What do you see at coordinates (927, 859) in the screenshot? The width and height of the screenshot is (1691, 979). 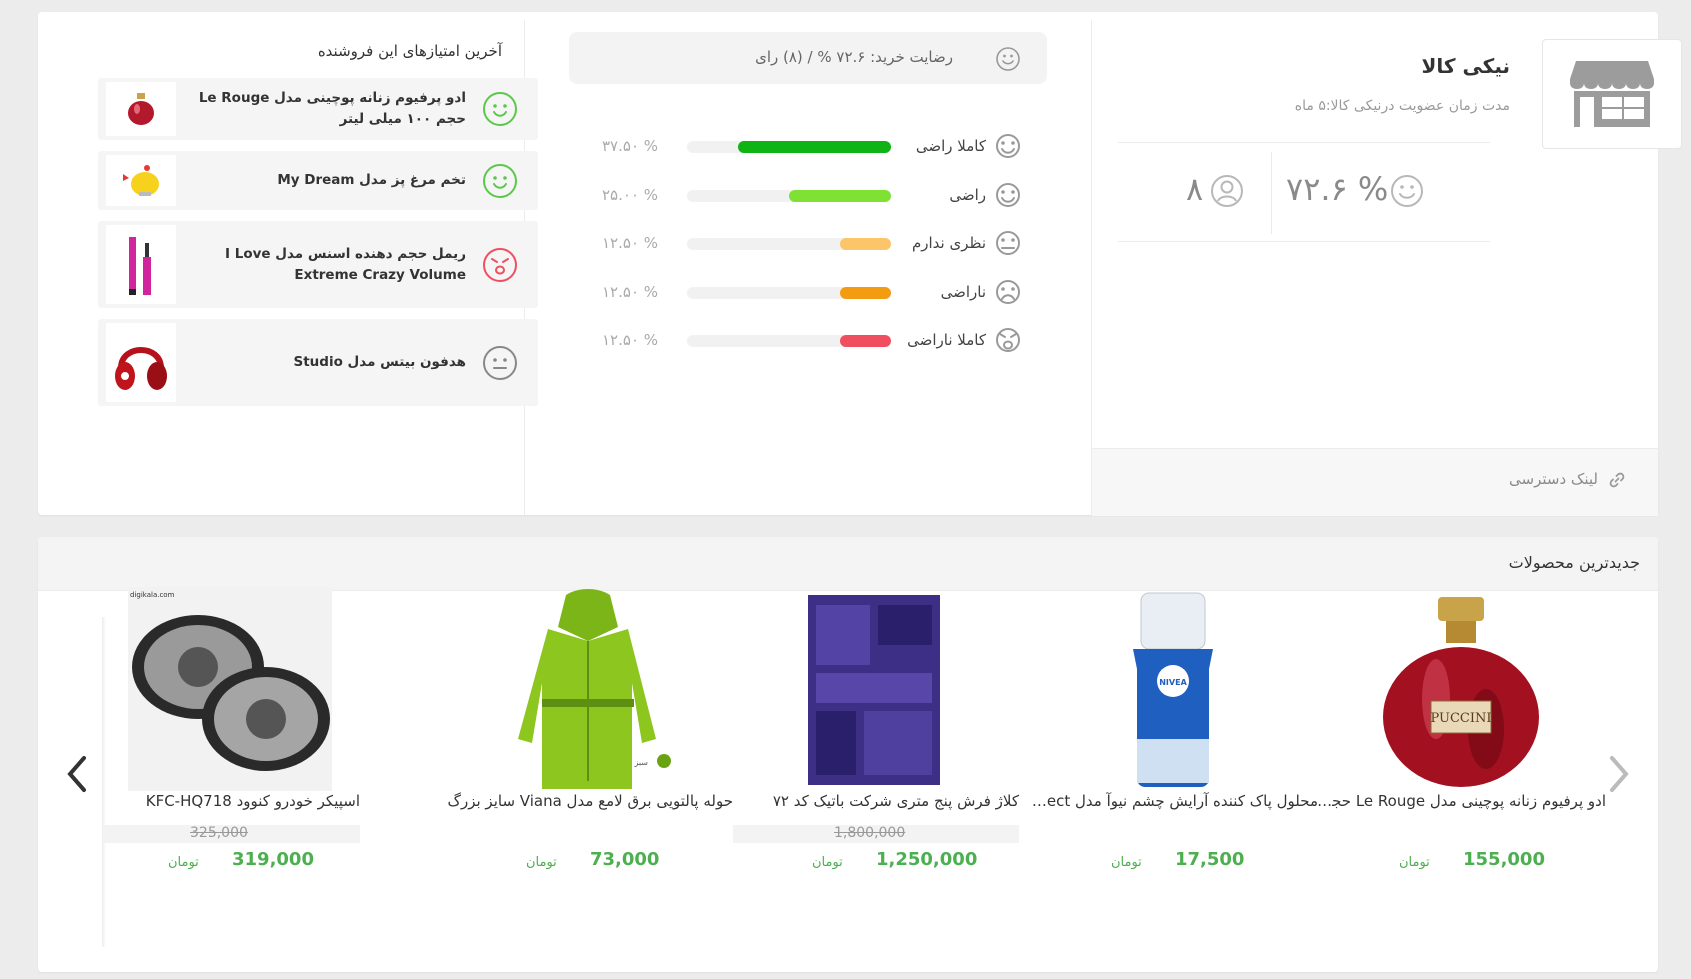 I see `price: 1,250,000` at bounding box center [927, 859].